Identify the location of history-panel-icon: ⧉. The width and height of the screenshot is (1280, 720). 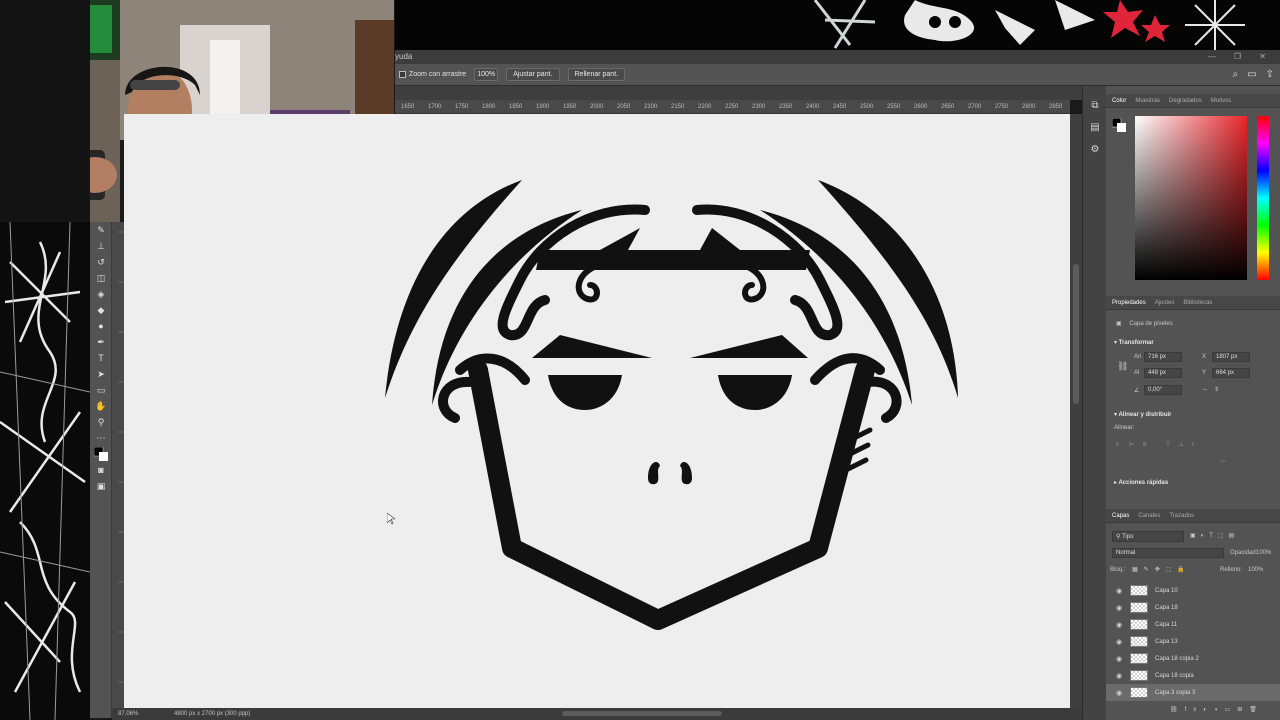
(1095, 105).